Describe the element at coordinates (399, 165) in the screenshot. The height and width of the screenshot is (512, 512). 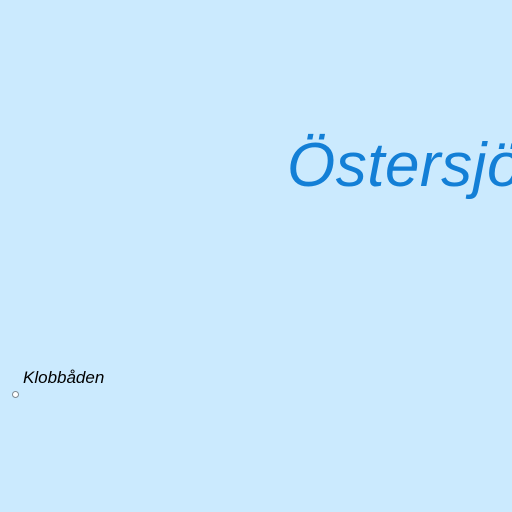
I see `sea-name-label: Östersjön` at that location.